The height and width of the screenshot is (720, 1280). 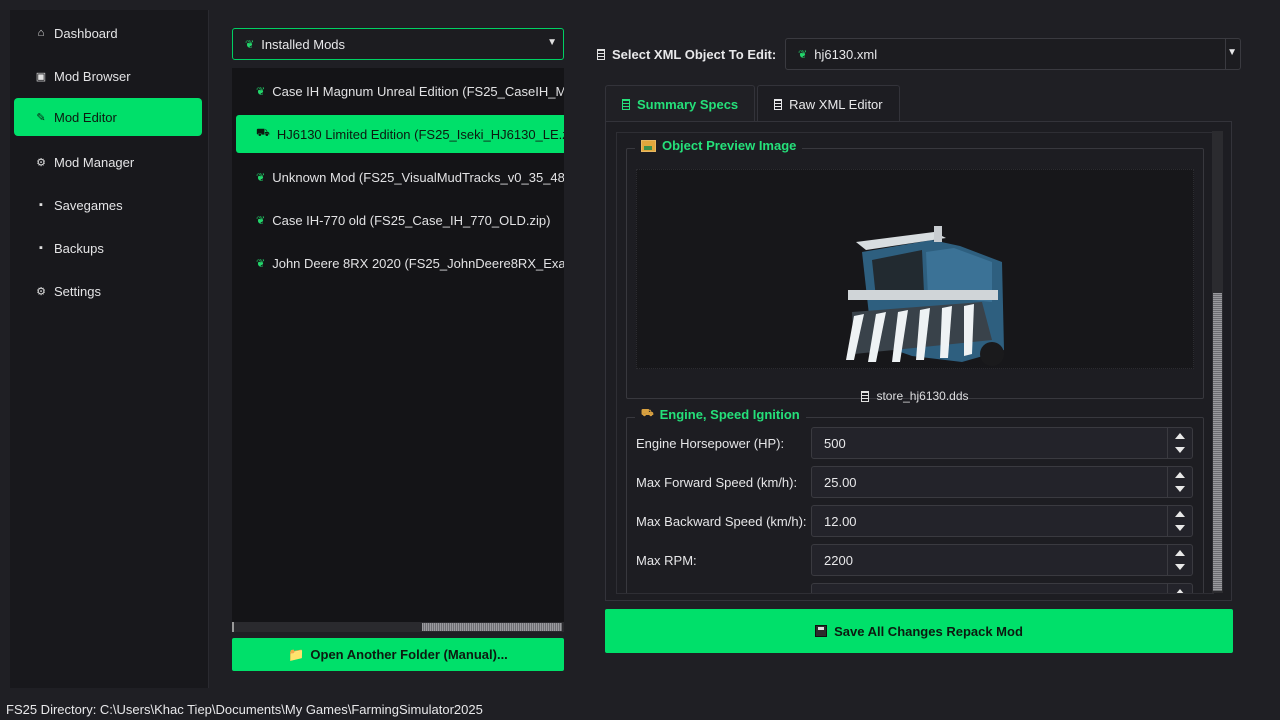 What do you see at coordinates (1002, 521) in the screenshot?
I see `backward-speed-spinbox: 12.00` at bounding box center [1002, 521].